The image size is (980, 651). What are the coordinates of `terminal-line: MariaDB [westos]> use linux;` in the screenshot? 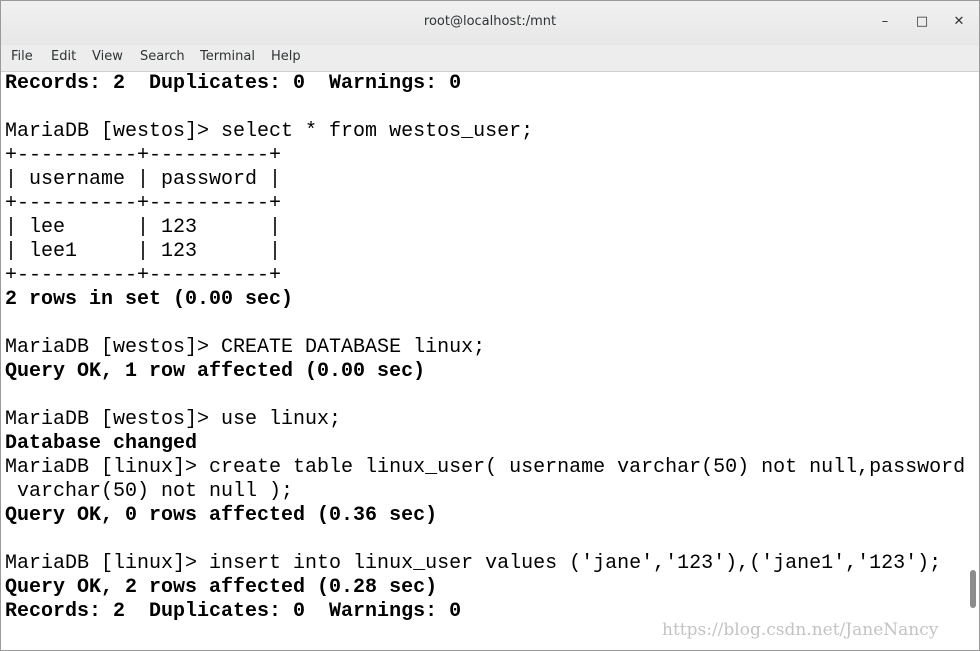 It's located at (173, 419).